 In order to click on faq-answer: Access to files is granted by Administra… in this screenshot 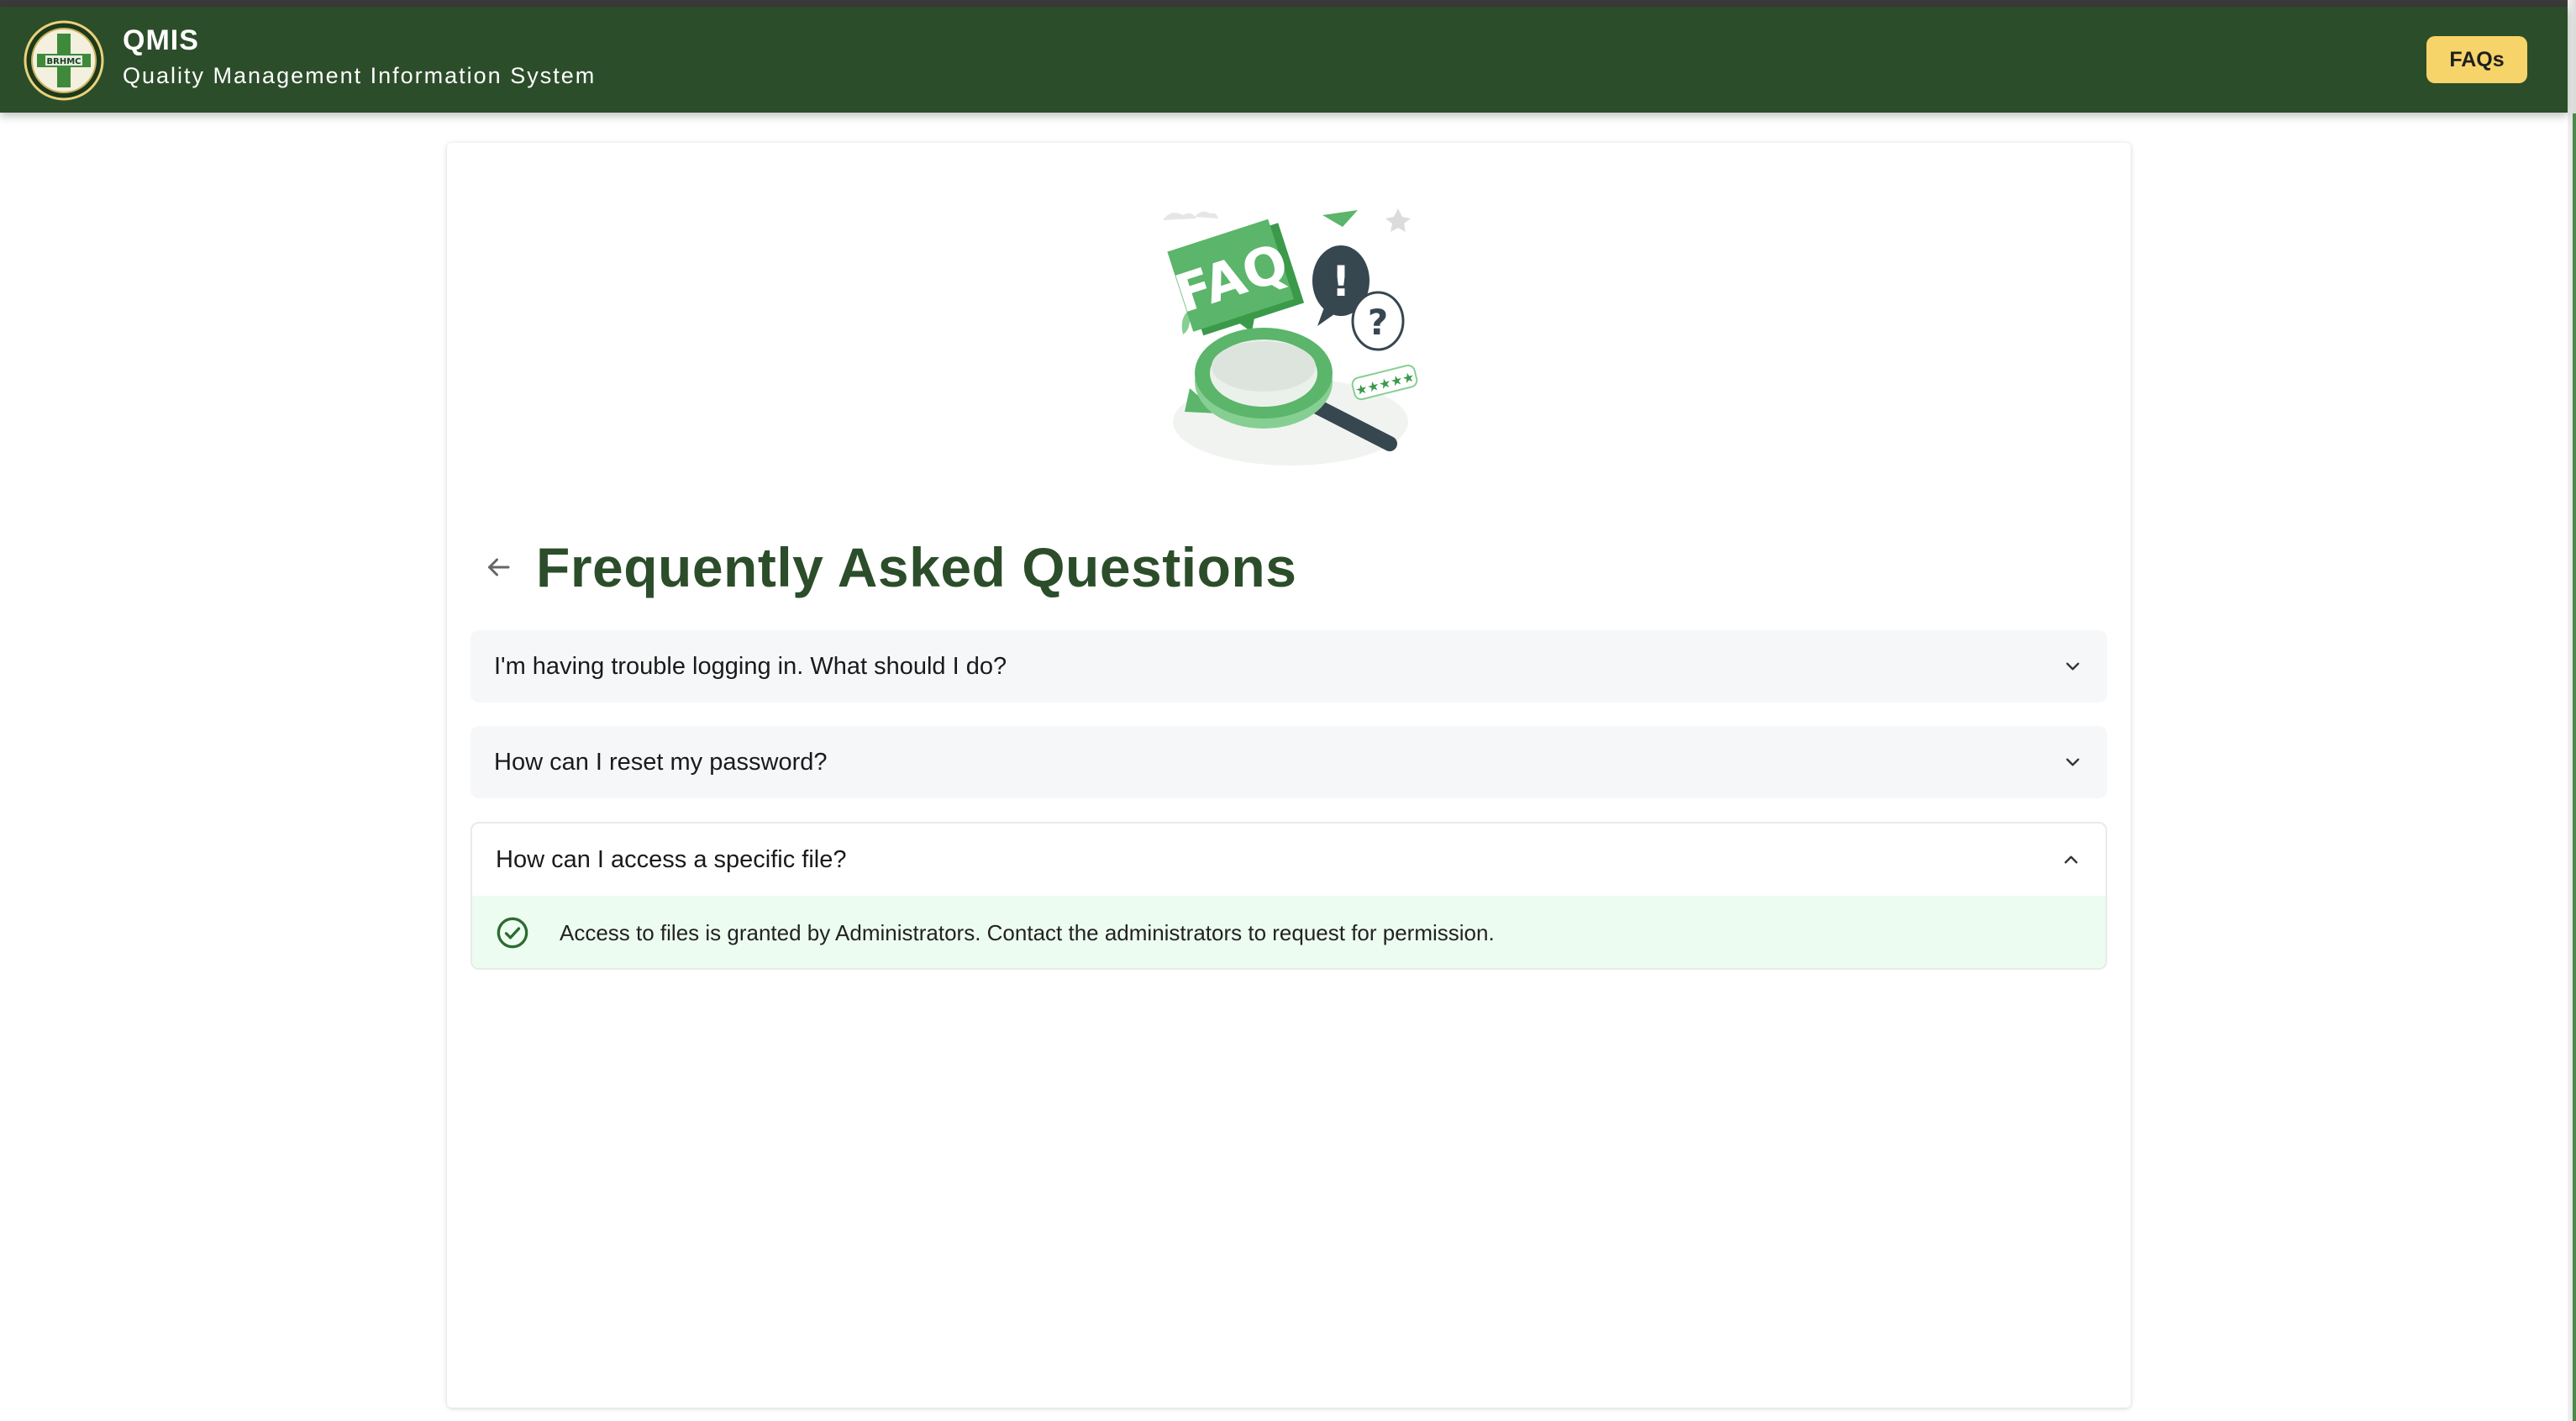, I will do `click(1288, 932)`.